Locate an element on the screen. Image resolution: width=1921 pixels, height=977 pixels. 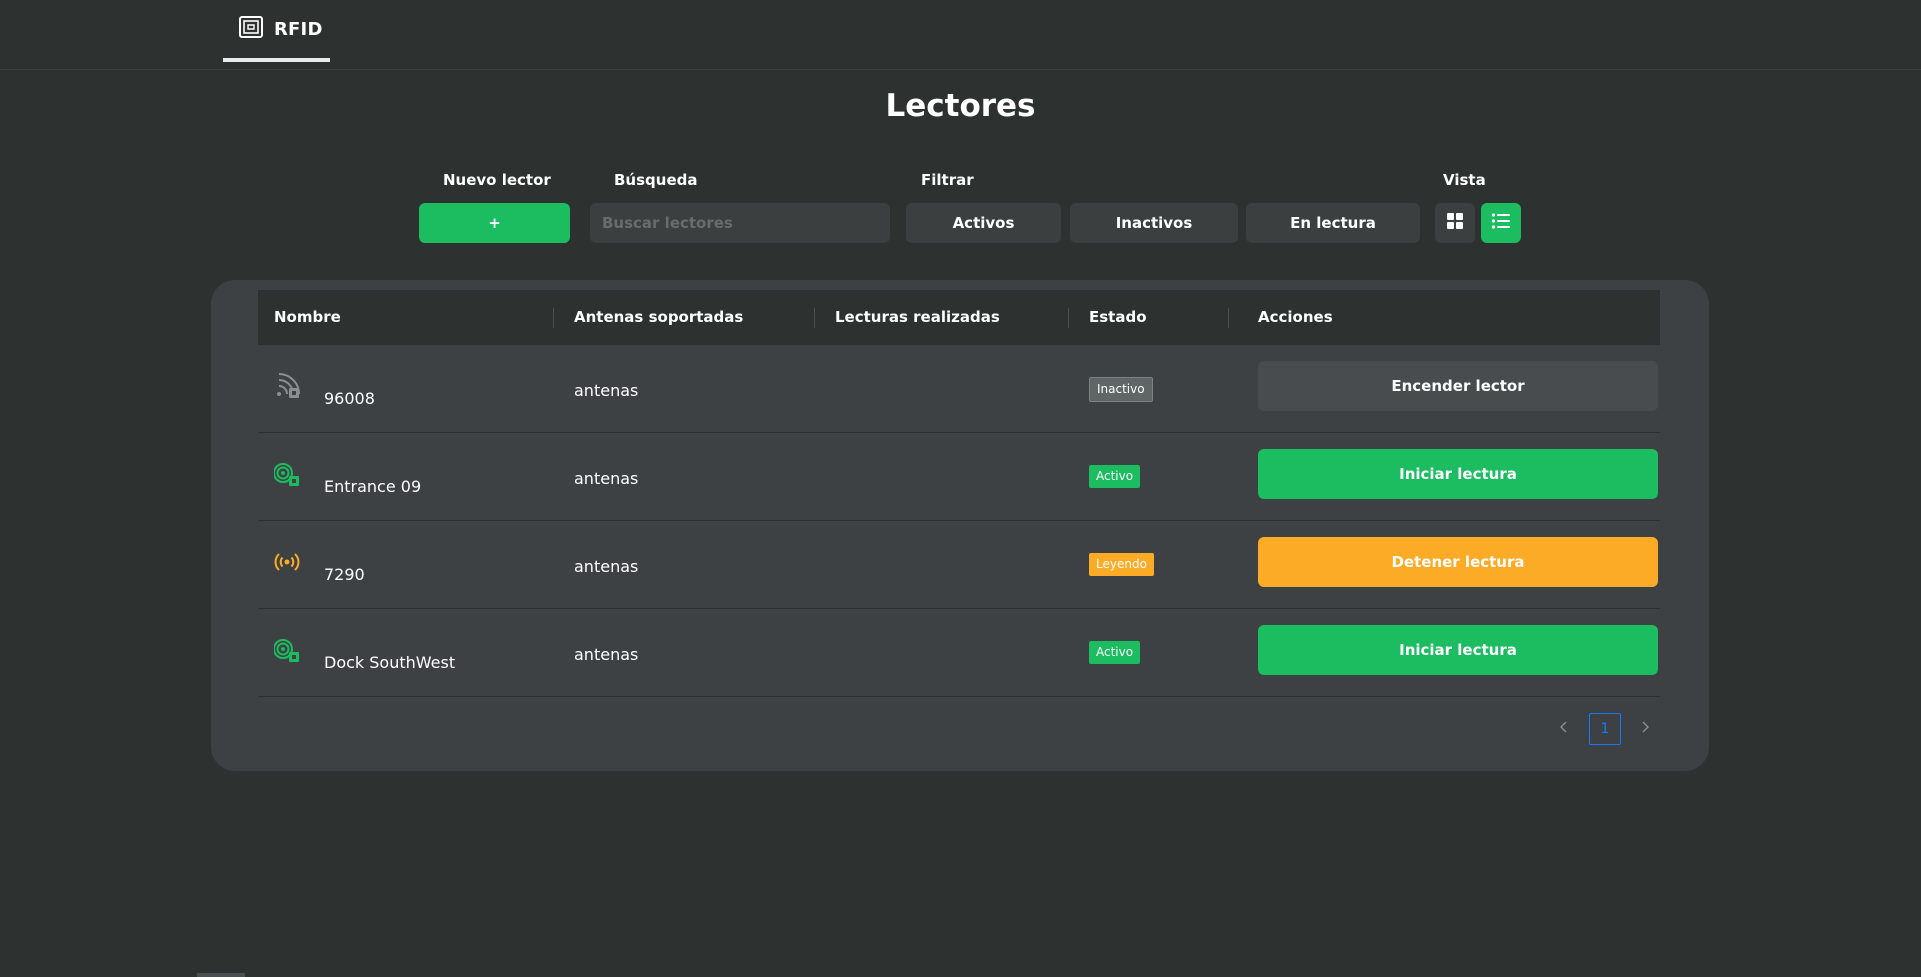
reader-name: Entrance 09 is located at coordinates (373, 486).